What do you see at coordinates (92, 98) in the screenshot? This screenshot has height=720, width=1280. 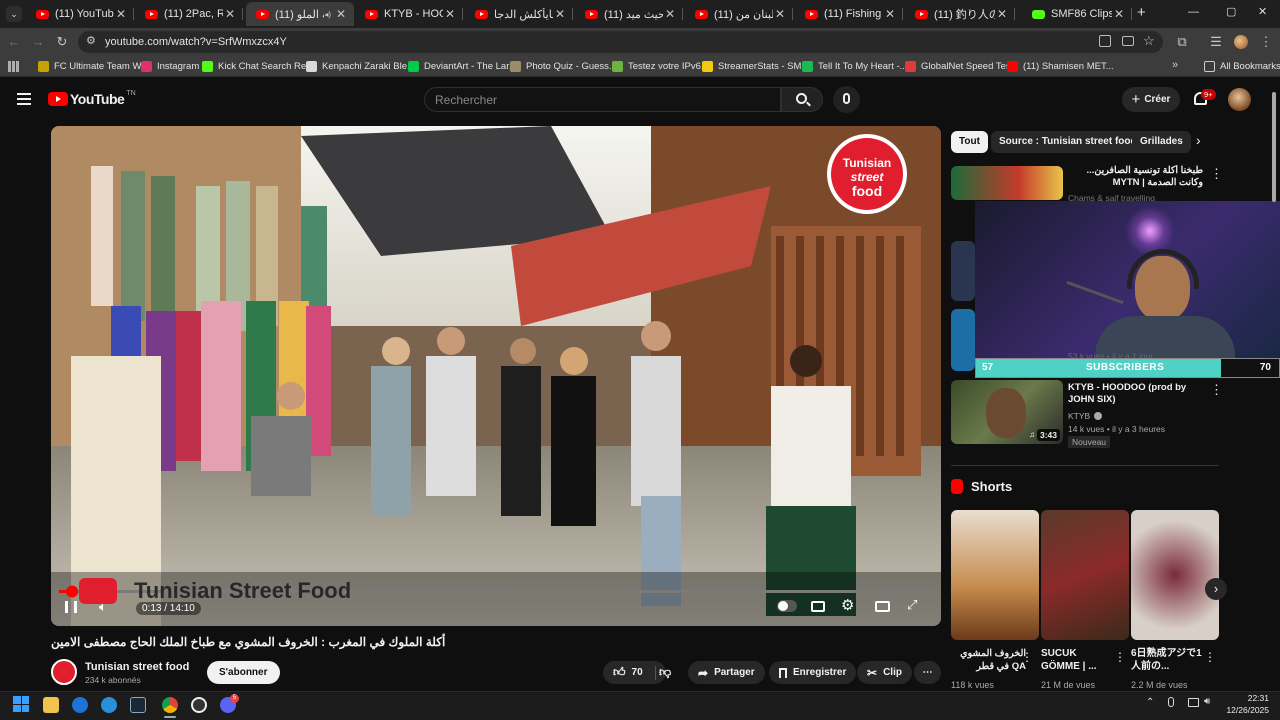 I see `youtube-logo: YouTube TN` at bounding box center [92, 98].